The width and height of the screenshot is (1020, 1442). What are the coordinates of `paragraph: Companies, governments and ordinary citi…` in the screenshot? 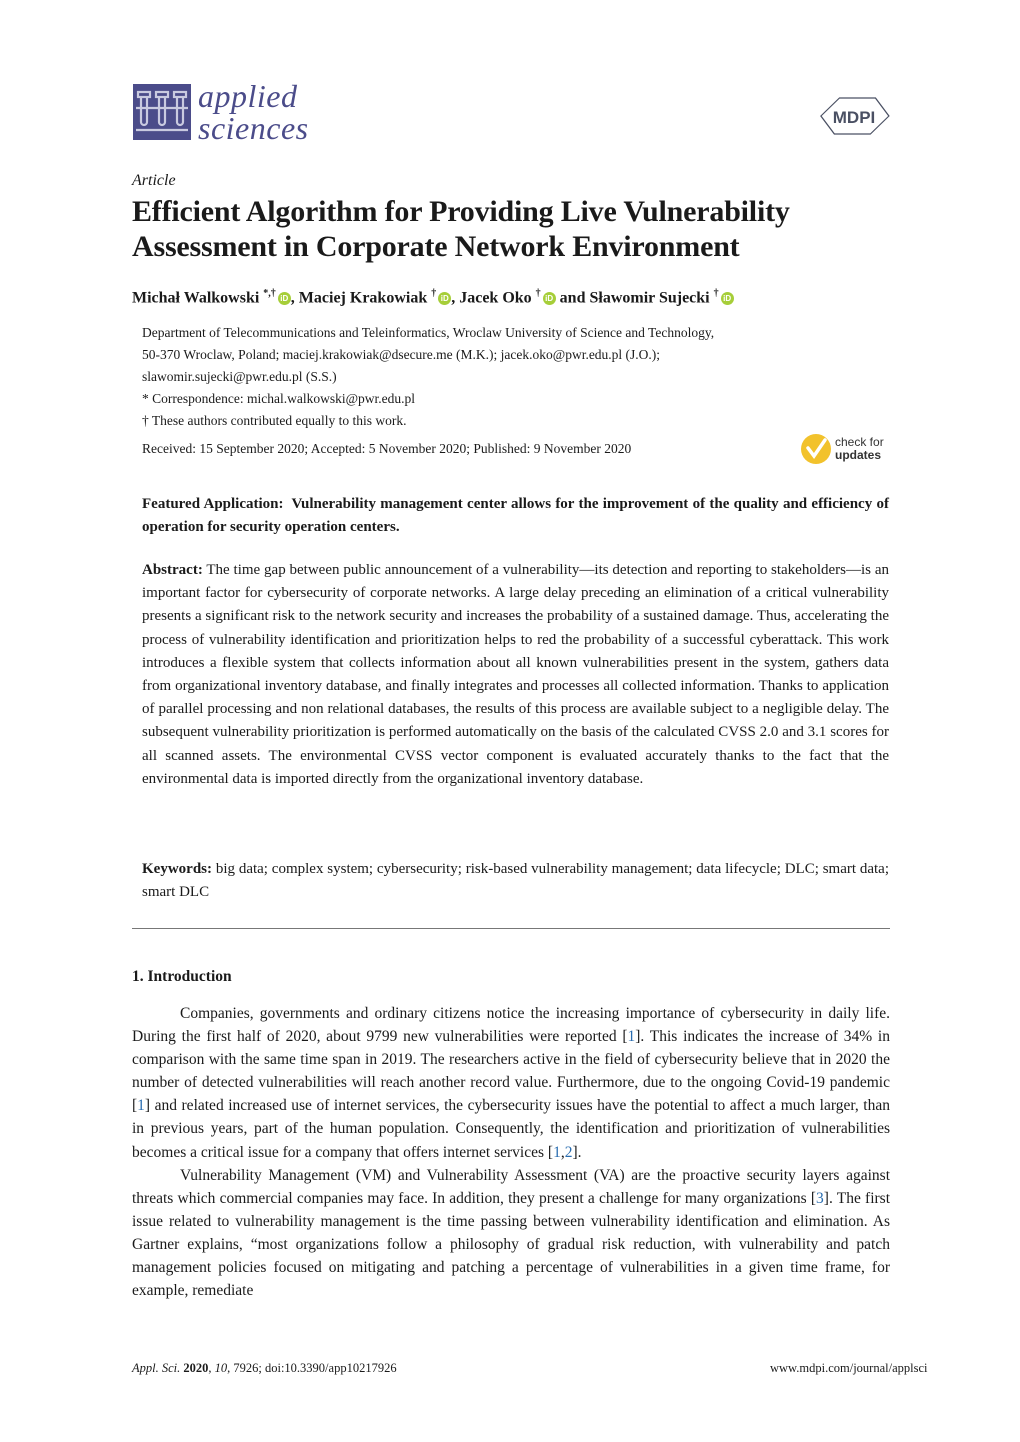 It's located at (511, 1083).